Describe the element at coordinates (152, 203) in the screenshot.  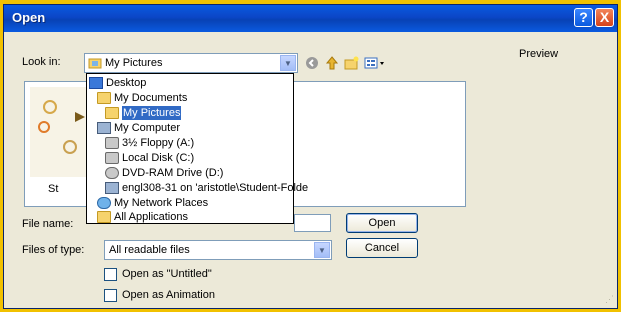
I see `dropdown-item-network-places: My Network Places` at that location.